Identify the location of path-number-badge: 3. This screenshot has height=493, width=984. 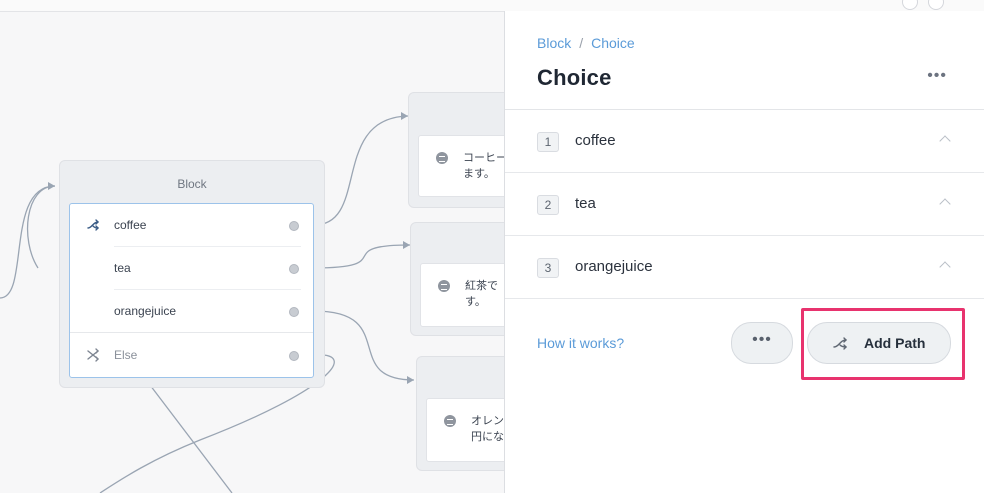
(548, 268).